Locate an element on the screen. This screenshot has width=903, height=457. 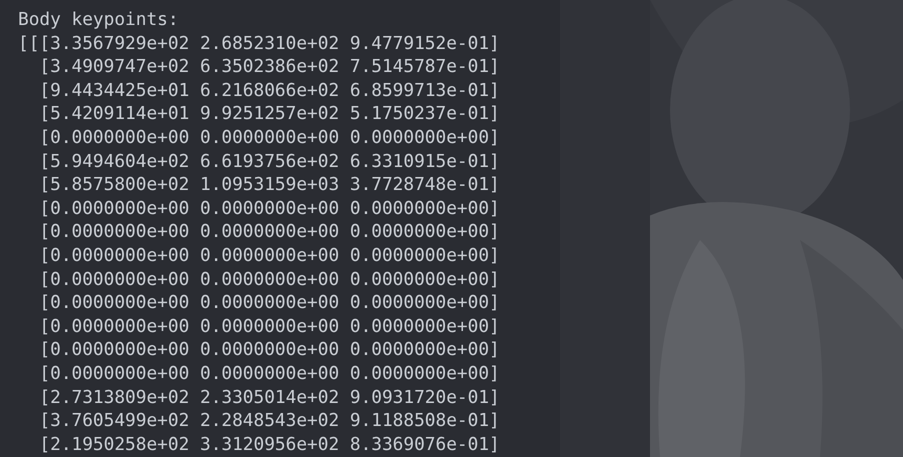
output-line: [9.4434425e+01 6.2168066e+02 6.8599713e-01] is located at coordinates (269, 90).